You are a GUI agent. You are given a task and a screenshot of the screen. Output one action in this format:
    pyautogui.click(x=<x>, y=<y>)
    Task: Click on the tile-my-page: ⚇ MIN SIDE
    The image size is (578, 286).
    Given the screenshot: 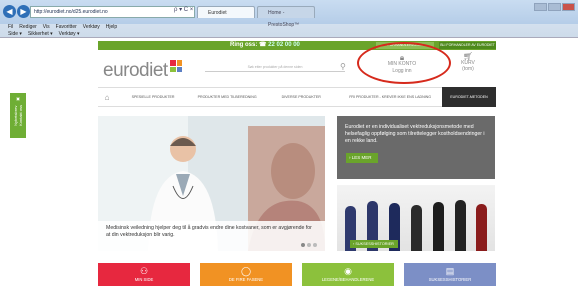 What is the action you would take?
    pyautogui.click(x=144, y=274)
    